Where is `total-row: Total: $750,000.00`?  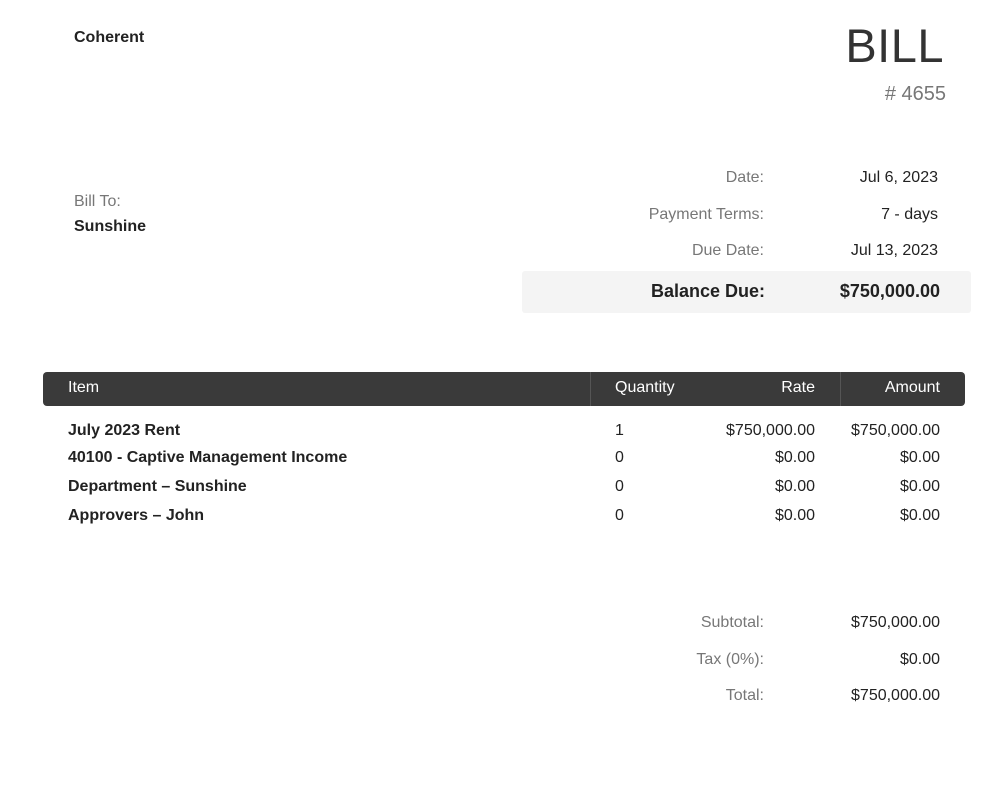 total-row: Total: $750,000.00 is located at coordinates (730, 698).